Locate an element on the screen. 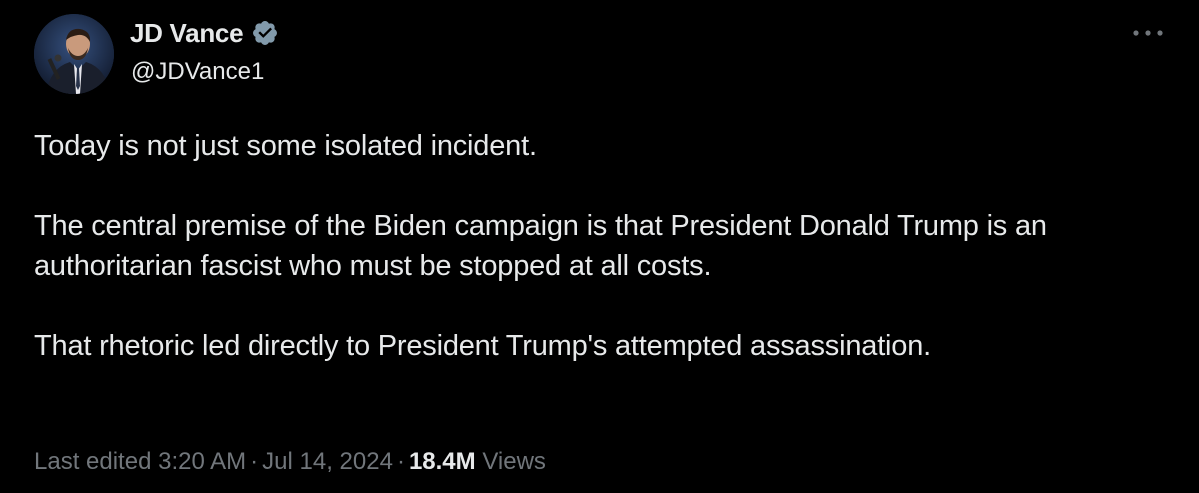 The height and width of the screenshot is (493, 1199). verified-badge-icon is located at coordinates (265, 33).